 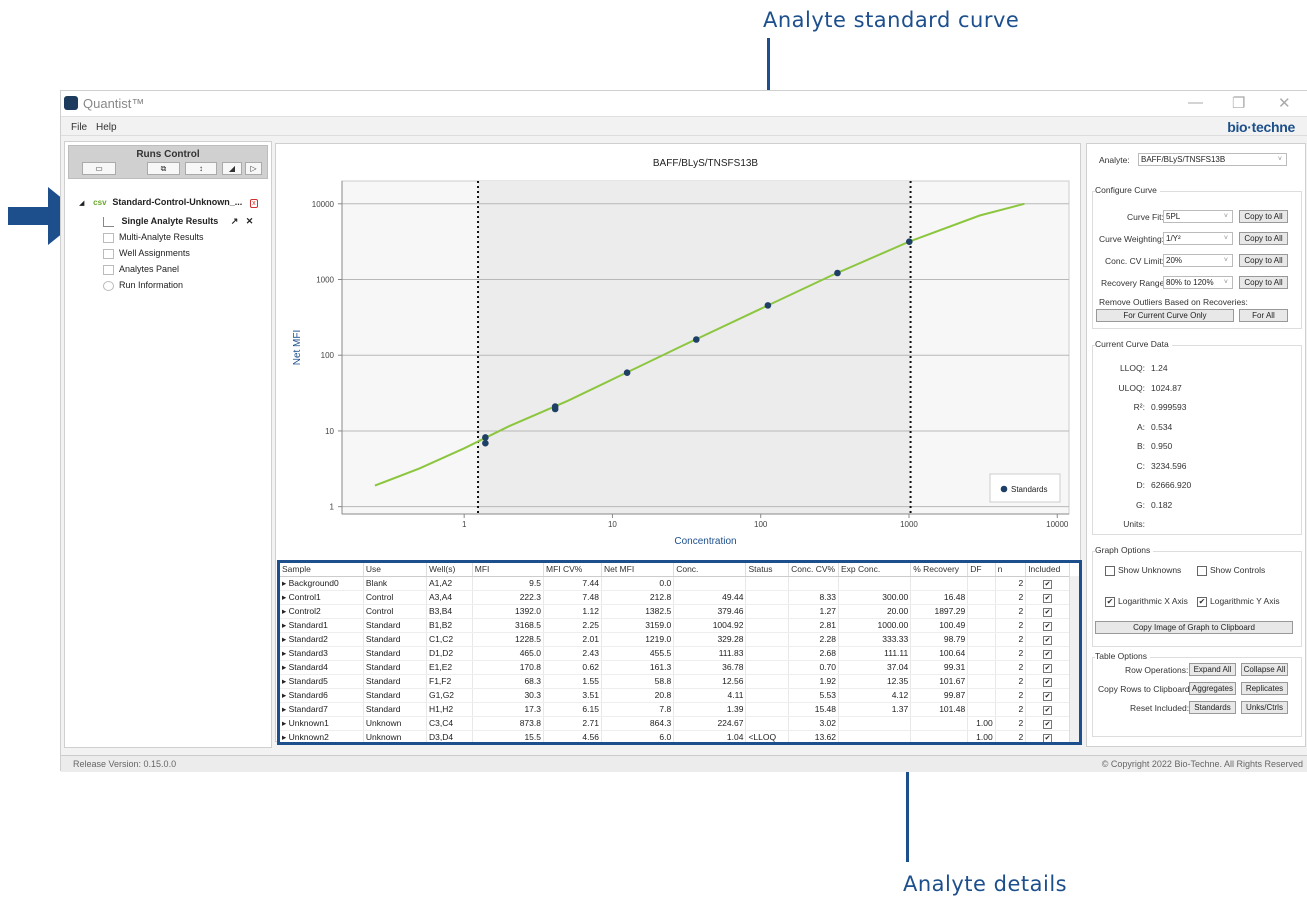 I want to click on column-header: DF, so click(x=981, y=570).